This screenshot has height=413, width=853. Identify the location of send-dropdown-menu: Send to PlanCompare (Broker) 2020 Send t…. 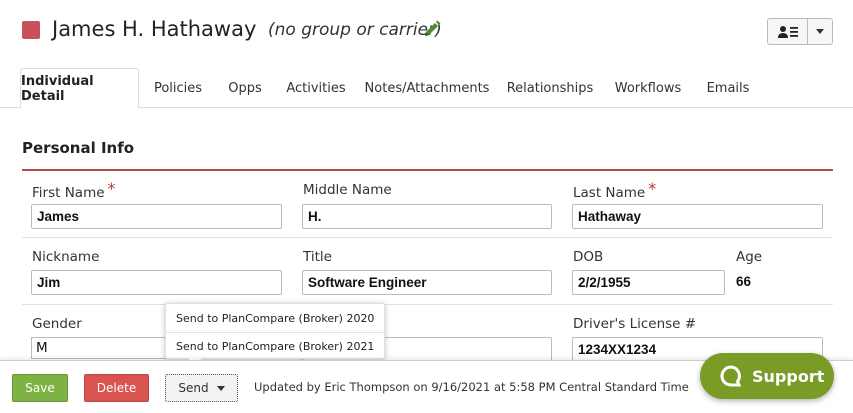
(275, 334).